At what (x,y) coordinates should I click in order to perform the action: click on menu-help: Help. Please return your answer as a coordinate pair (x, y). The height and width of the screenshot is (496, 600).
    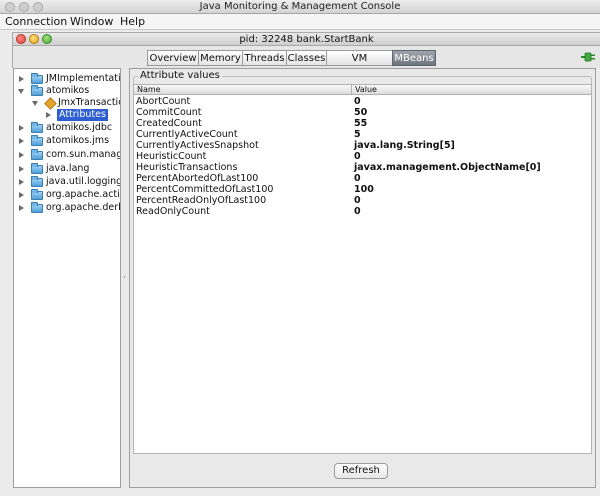
    Looking at the image, I should click on (132, 22).